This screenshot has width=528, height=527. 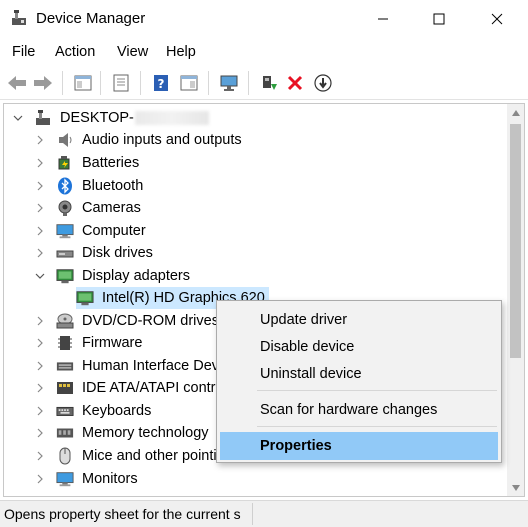 I want to click on menu-view: View, so click(x=132, y=52).